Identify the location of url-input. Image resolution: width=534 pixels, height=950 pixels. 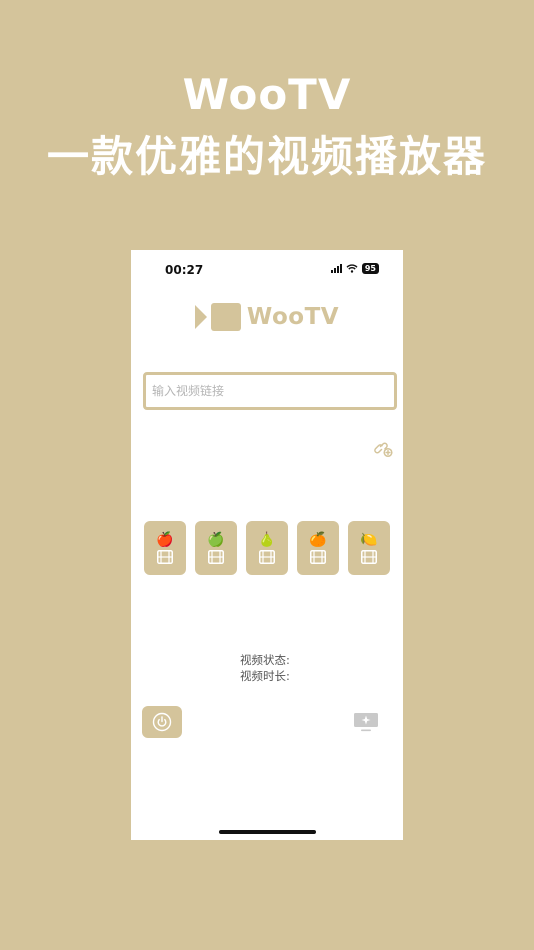
(270, 391).